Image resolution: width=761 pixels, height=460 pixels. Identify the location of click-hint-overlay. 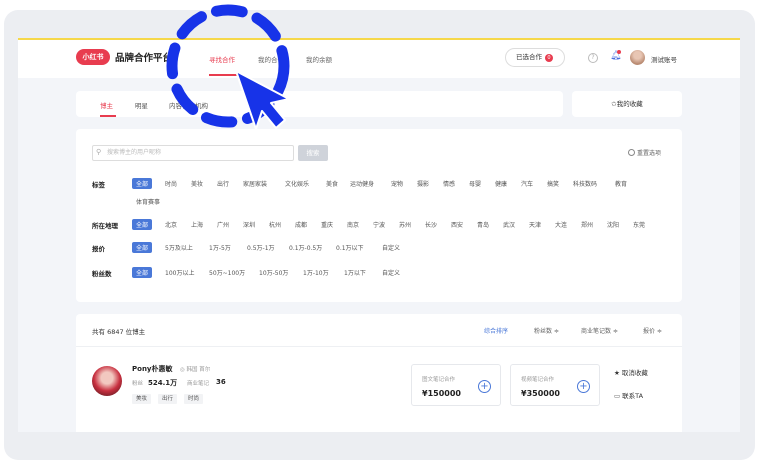
(228, 67).